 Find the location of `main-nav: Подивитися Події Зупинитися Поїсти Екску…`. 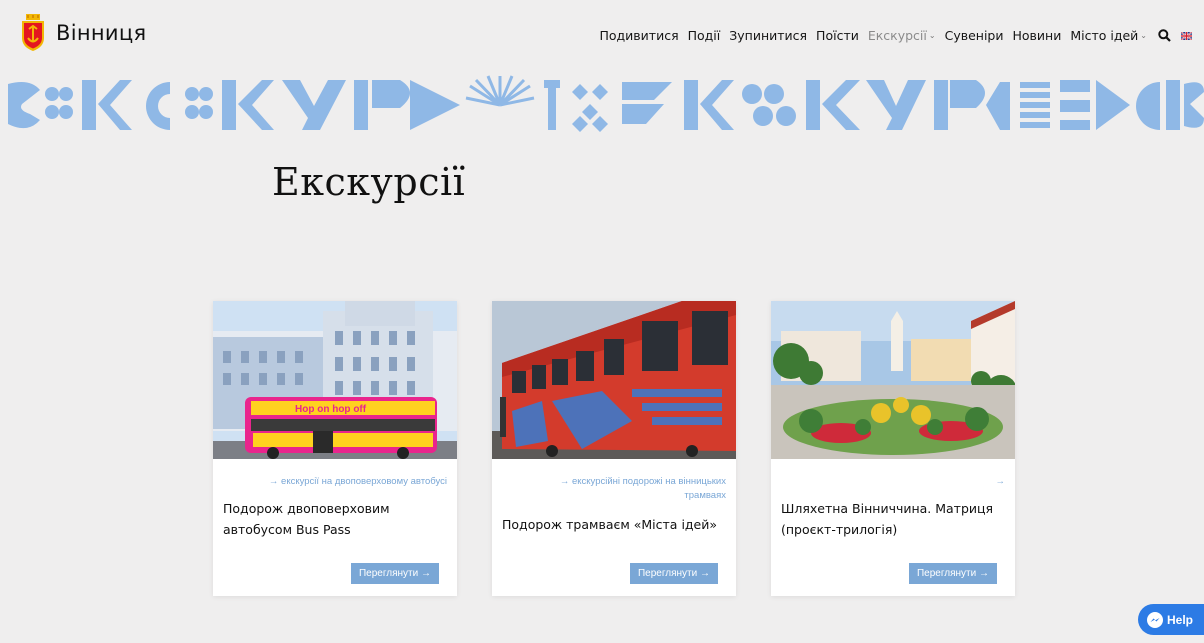

main-nav: Подивитися Події Зупинитися Поїсти Екску… is located at coordinates (891, 35).